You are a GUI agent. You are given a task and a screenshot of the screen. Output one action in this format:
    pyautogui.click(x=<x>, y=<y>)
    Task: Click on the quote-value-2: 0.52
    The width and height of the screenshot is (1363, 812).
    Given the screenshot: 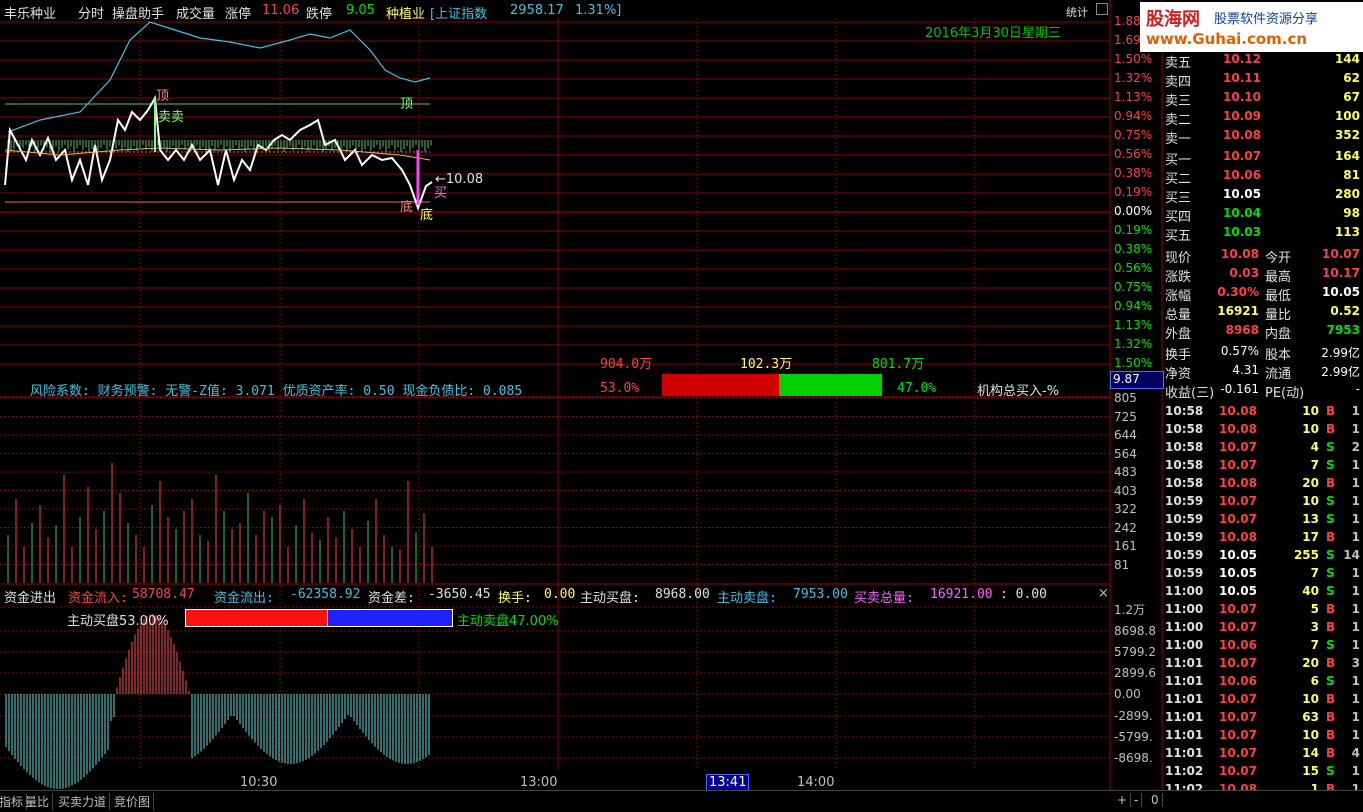 What is the action you would take?
    pyautogui.click(x=1345, y=311)
    